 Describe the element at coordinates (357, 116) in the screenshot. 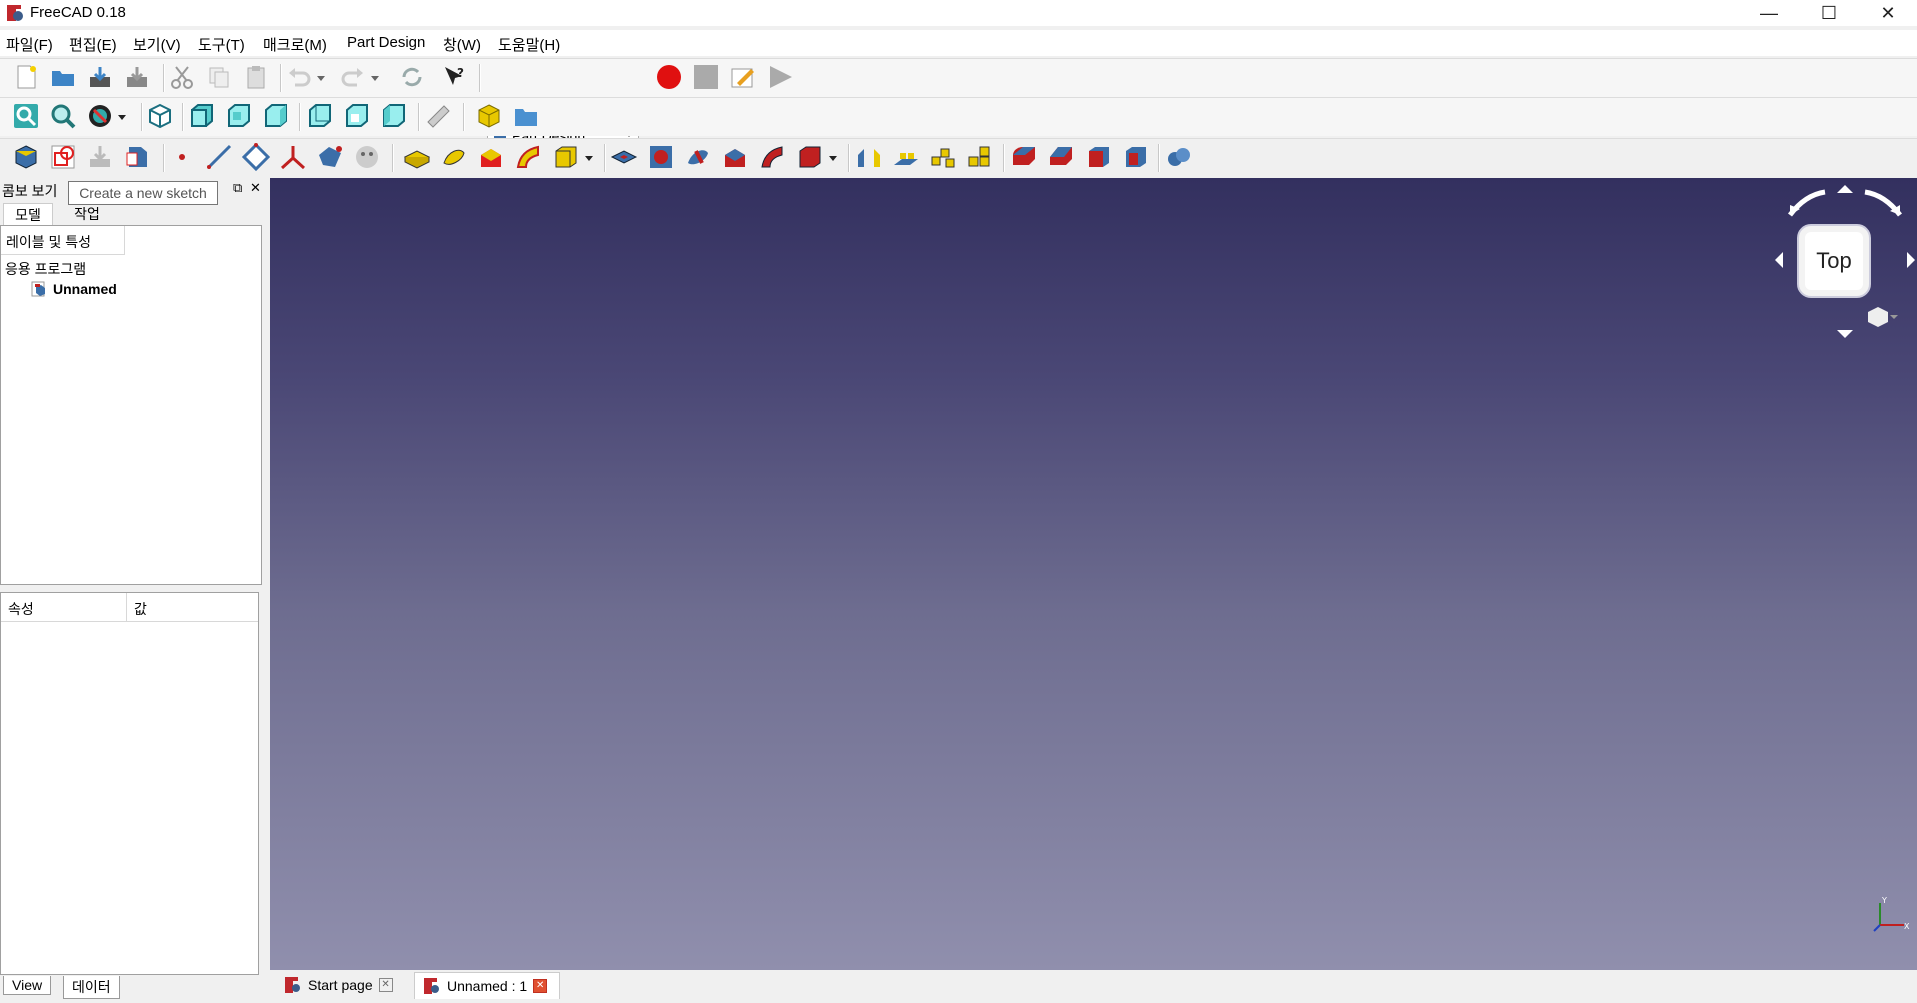

I see `bottom-view-icon` at that location.